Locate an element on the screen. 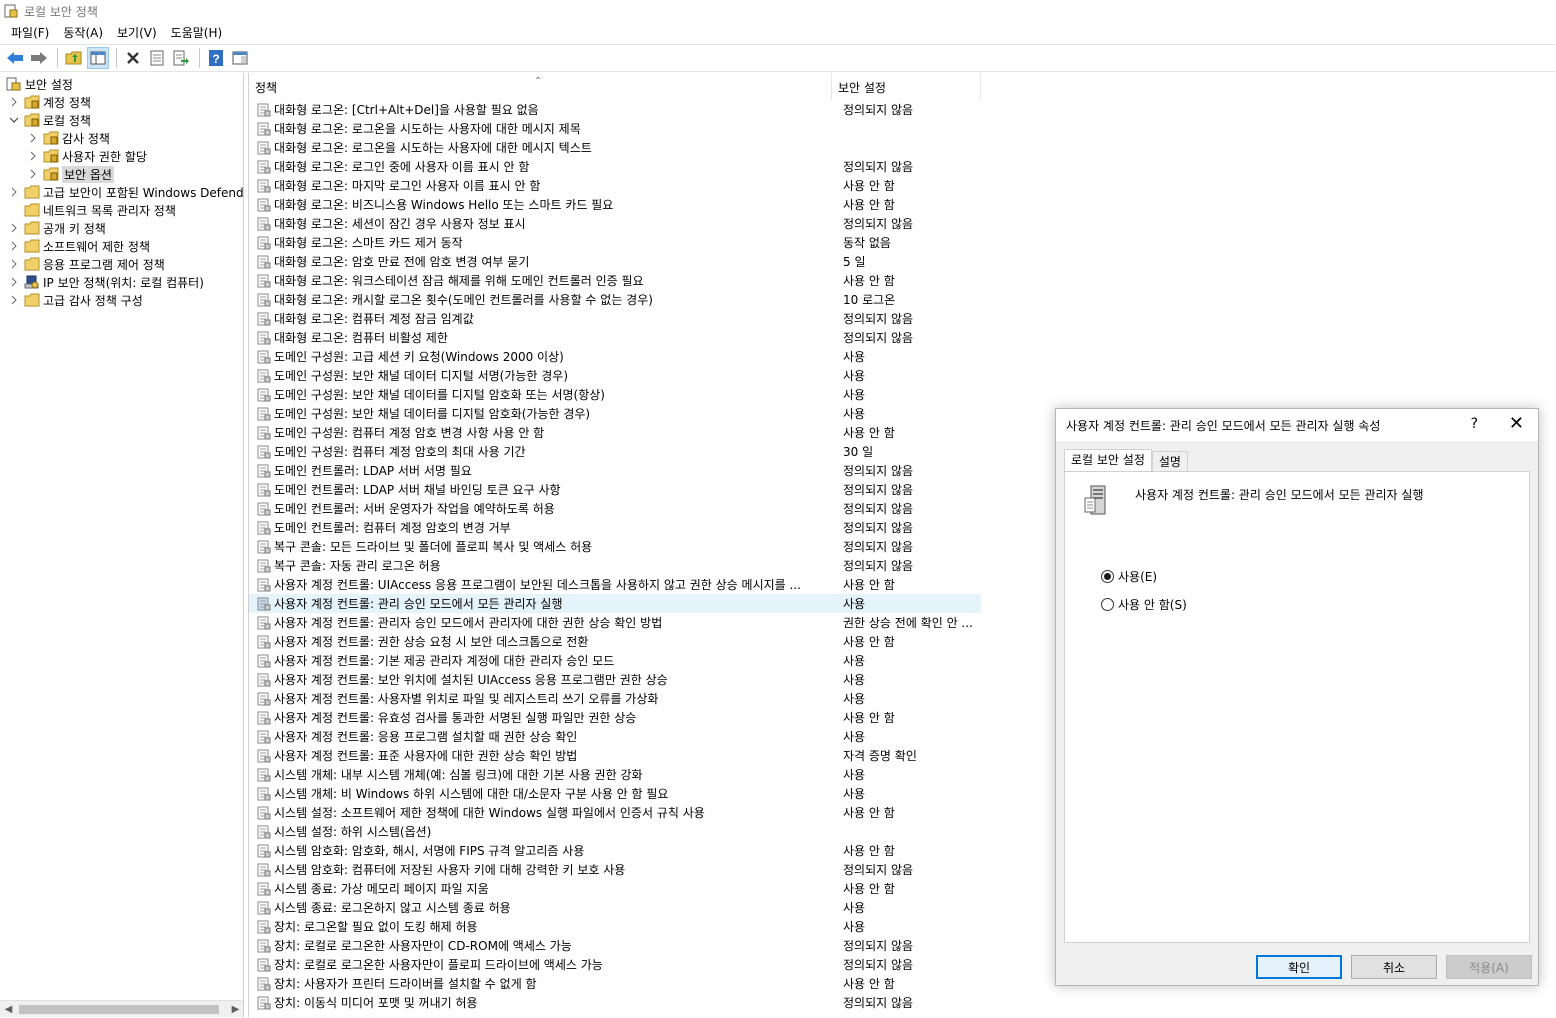  back-button is located at coordinates (15, 58).